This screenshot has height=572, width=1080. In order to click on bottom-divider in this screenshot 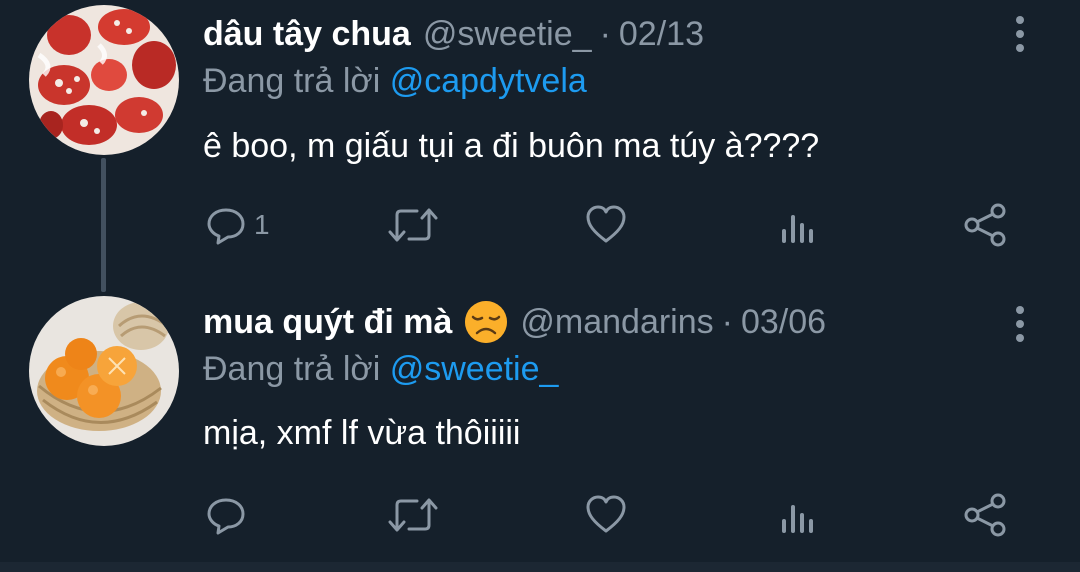, I will do `click(540, 567)`.